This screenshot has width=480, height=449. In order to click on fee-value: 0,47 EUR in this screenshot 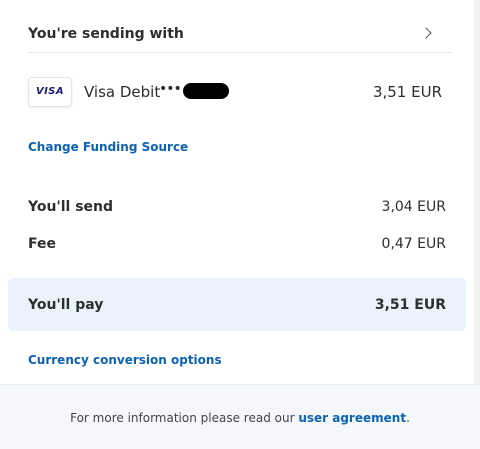, I will do `click(413, 244)`.